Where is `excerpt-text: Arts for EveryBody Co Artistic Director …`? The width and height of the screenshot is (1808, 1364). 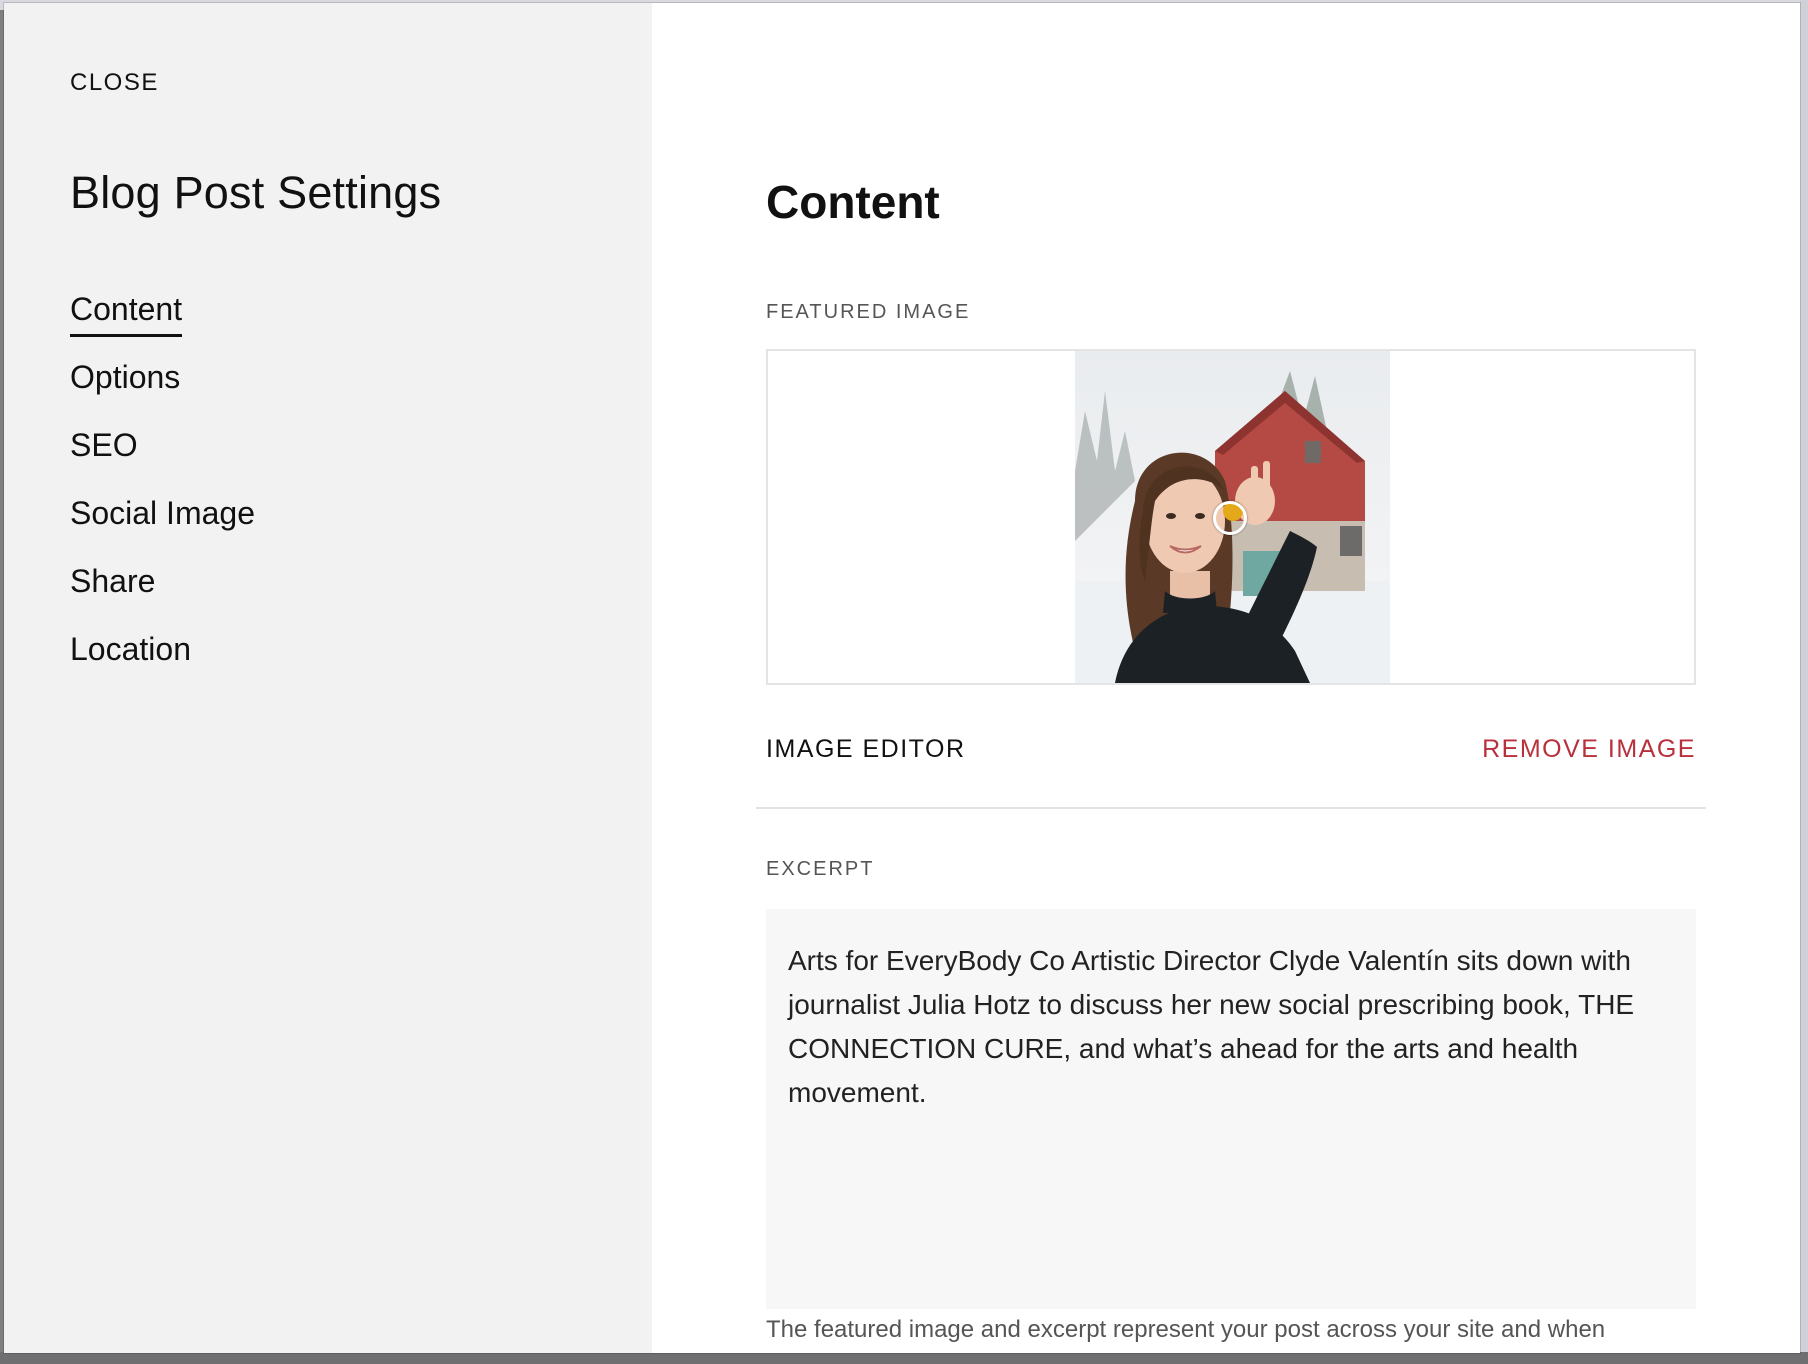
excerpt-text: Arts for EveryBody Co Artistic Director … is located at coordinates (1231, 1027).